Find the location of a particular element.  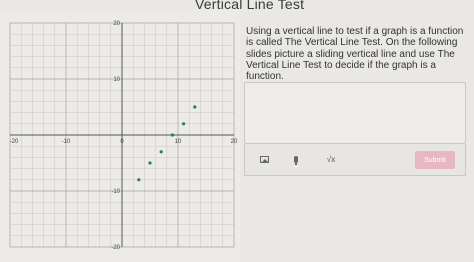

y-tick-label: 20 is located at coordinates (116, 24).